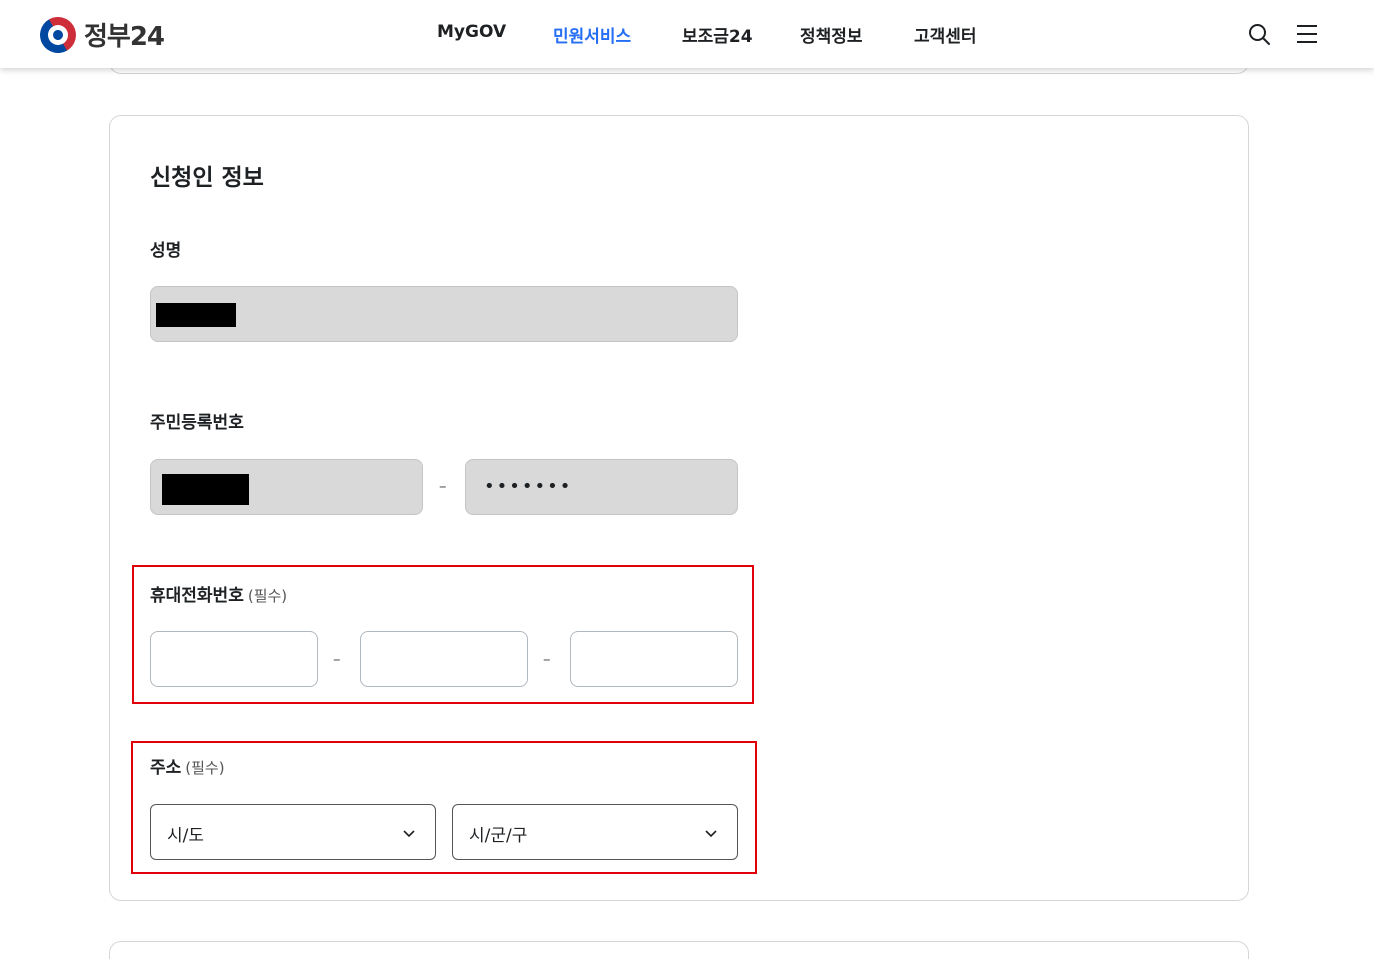  I want to click on phone-part3-input, so click(654, 659).